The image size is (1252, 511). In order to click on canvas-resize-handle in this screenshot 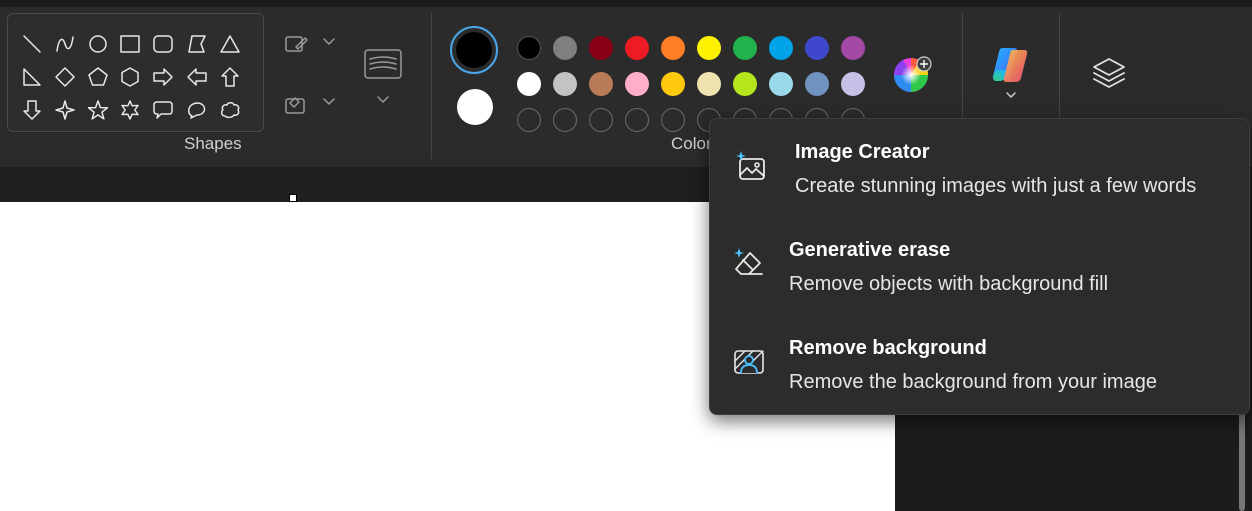, I will do `click(293, 198)`.